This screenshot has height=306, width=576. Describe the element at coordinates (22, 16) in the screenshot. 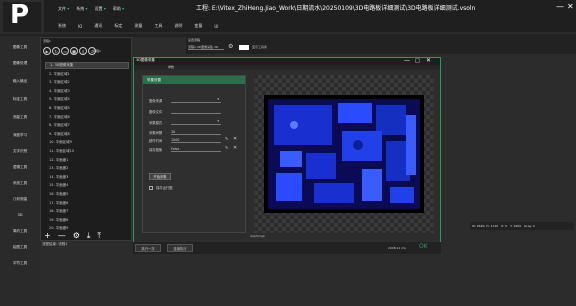

I see `app-logo: P` at that location.